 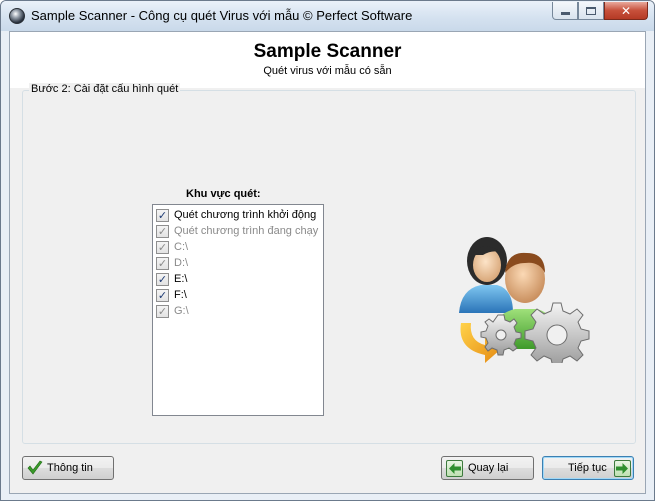 I want to click on list-item: ✓ Quét chương trình khởi động, so click(x=238, y=215).